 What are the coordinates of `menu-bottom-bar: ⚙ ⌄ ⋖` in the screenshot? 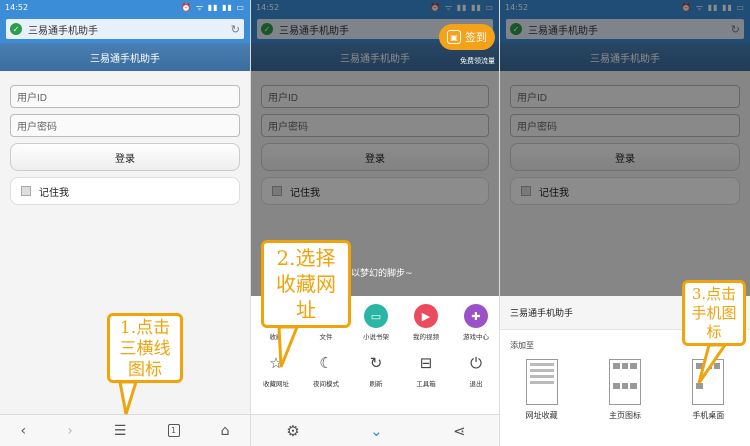 It's located at (375, 430).